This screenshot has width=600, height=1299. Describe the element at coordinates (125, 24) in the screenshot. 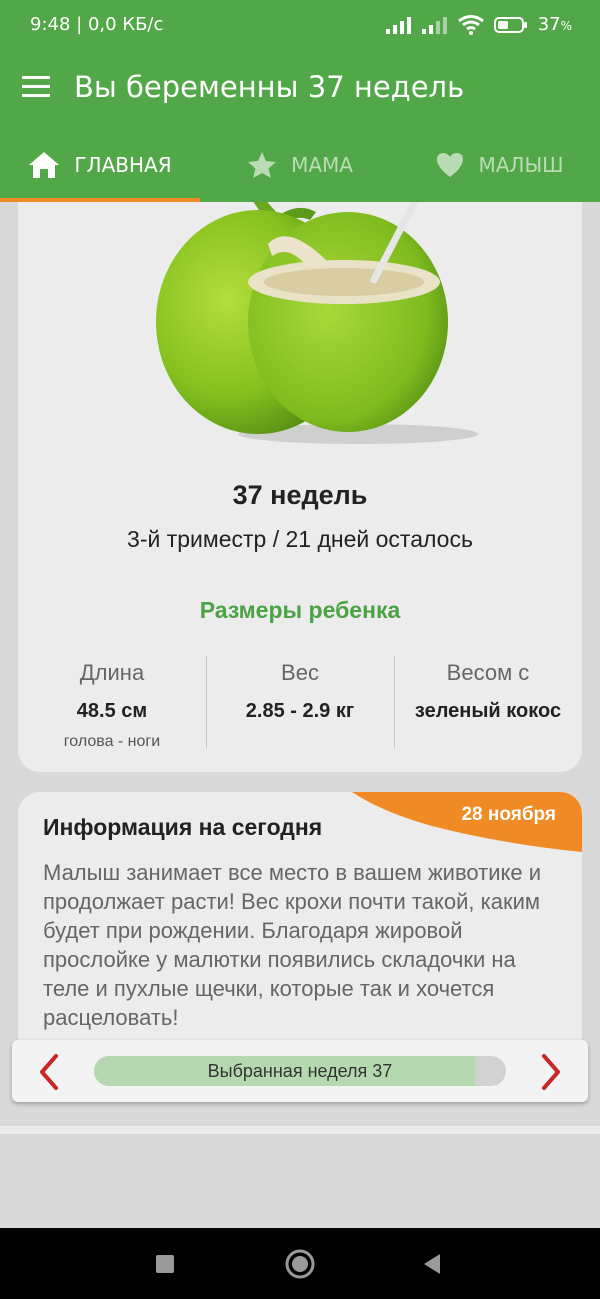

I see `net-speed: 0,0 КБ/с` at that location.